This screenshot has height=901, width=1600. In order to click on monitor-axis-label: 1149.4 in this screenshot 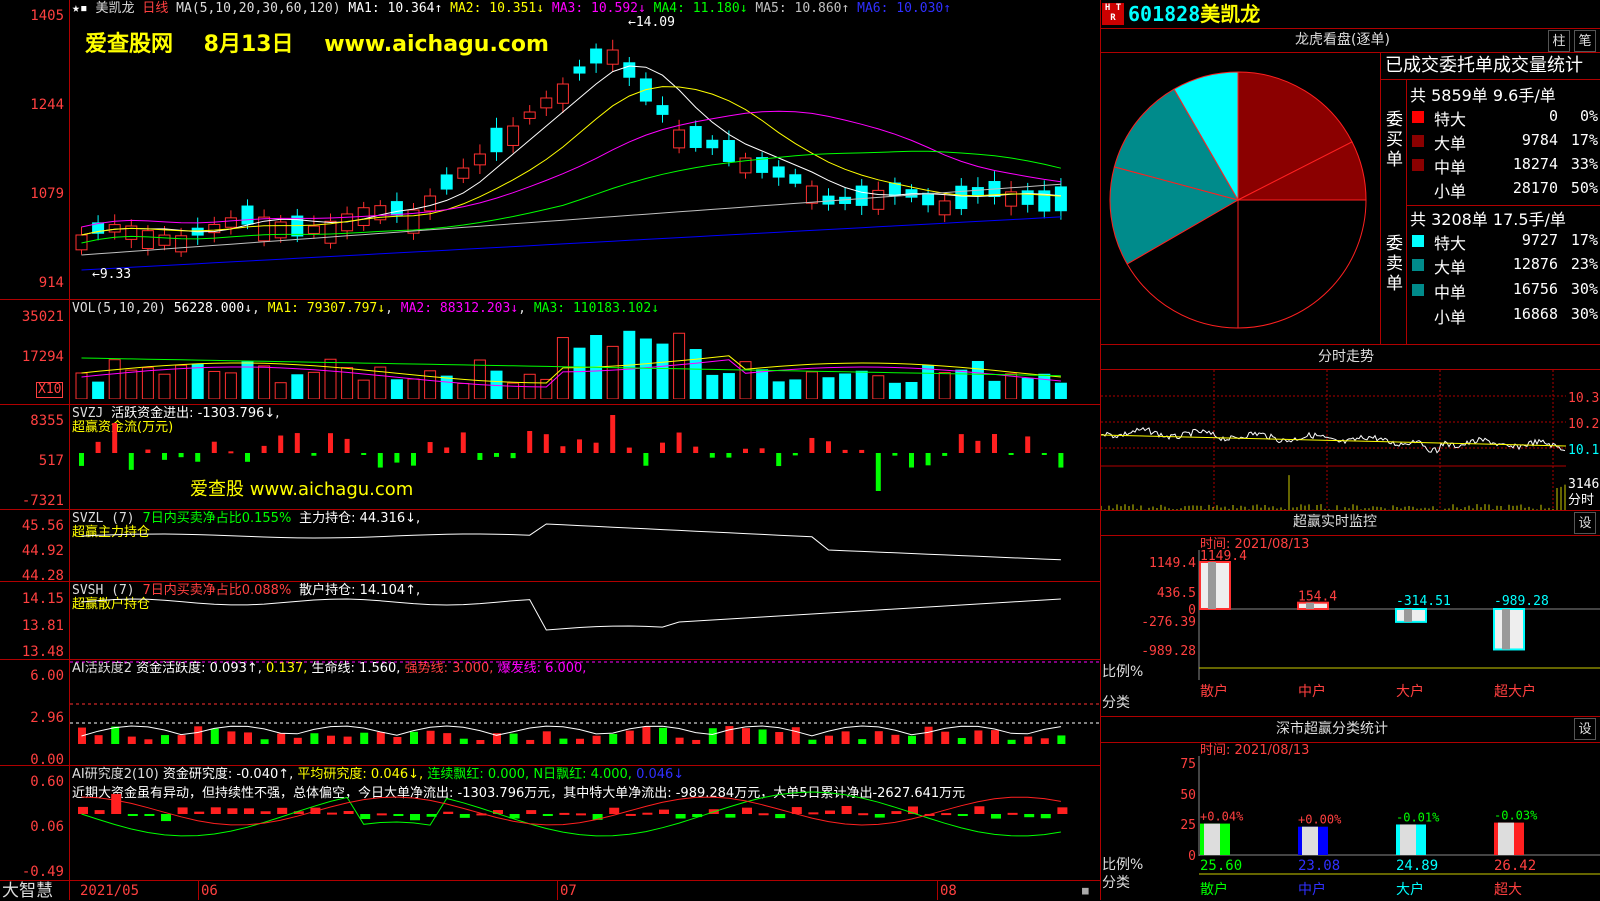, I will do `click(1172, 563)`.